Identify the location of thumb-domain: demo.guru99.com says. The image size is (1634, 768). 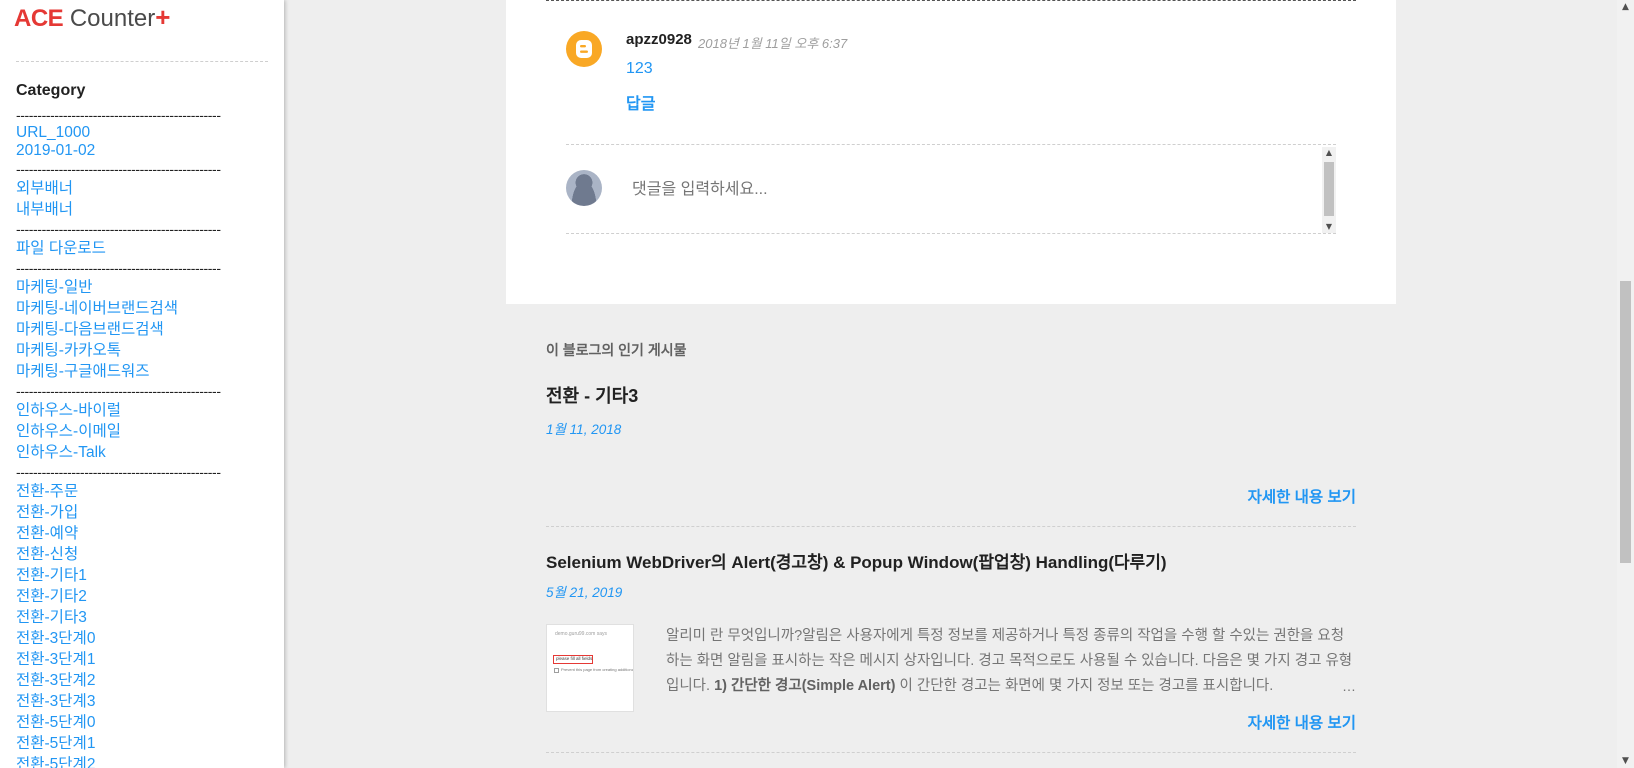
(581, 634).